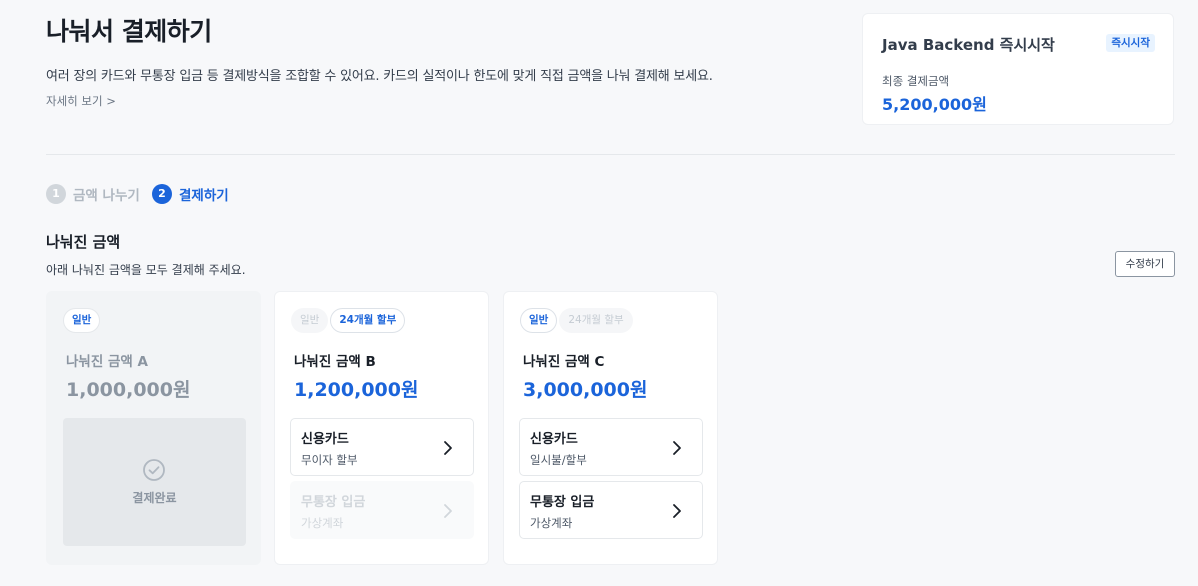  I want to click on method-credit-card: 신용카드 일시불/할부, so click(611, 447).